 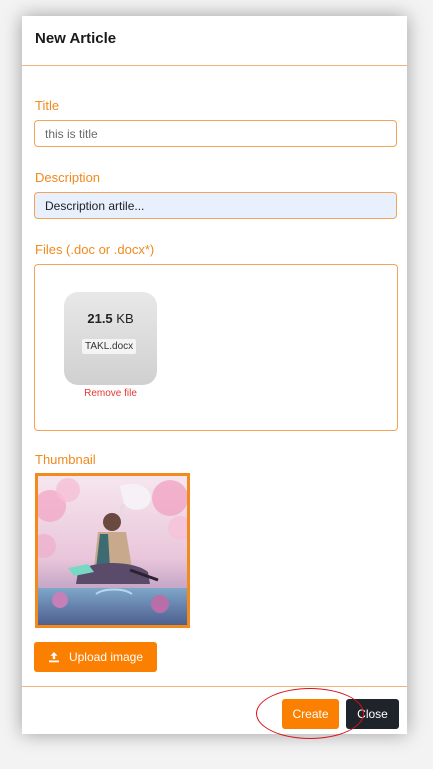 I want to click on modal-footer: Create Close, so click(x=214, y=710).